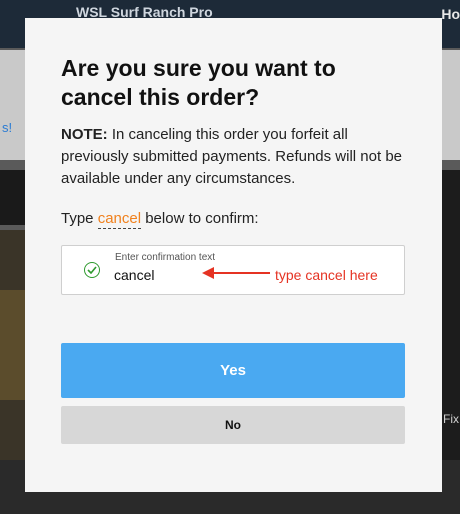  Describe the element at coordinates (84, 134) in the screenshot. I see `note-label: NOTE:` at that location.